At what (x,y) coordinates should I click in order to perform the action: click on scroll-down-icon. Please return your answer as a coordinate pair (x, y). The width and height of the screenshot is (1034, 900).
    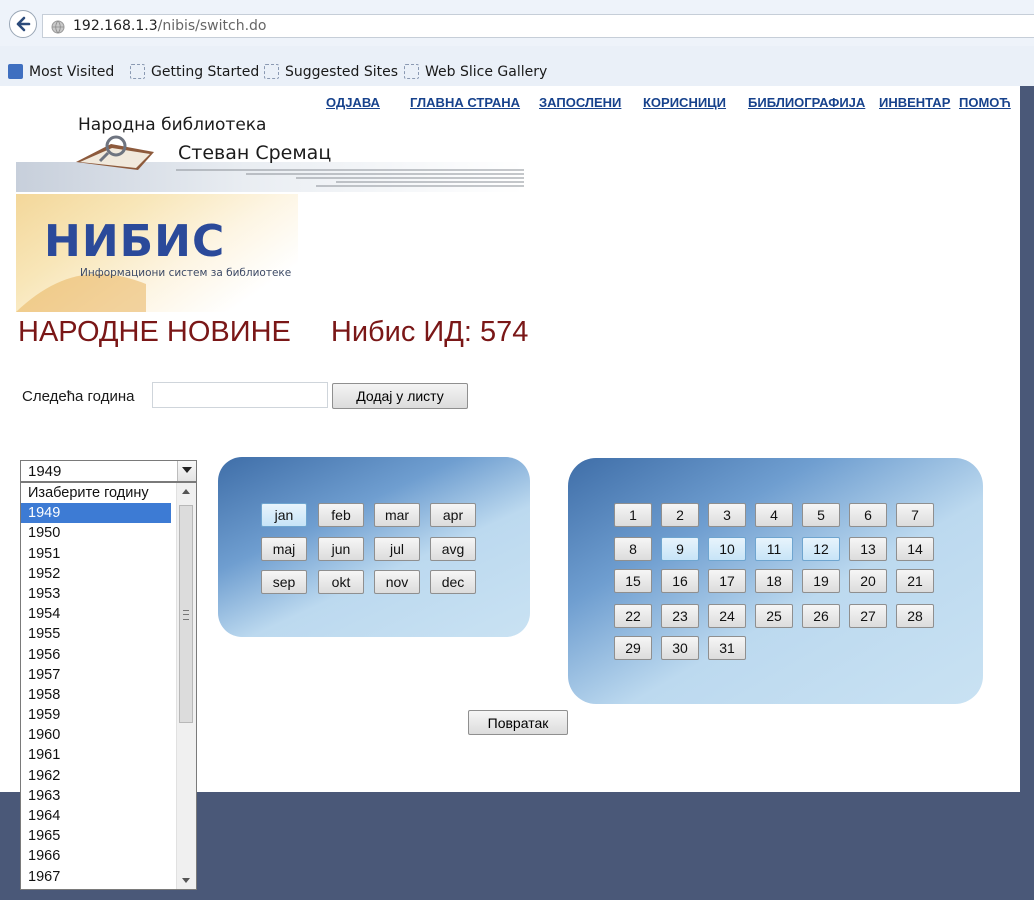
    Looking at the image, I should click on (186, 880).